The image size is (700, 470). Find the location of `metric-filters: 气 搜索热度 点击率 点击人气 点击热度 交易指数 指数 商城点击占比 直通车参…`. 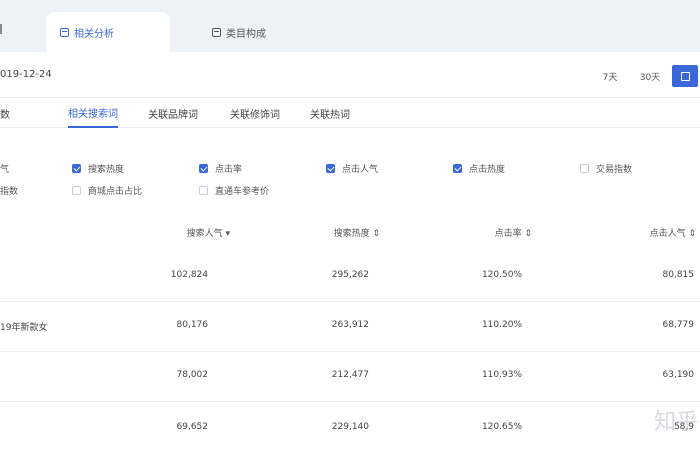

metric-filters: 气 搜索热度 点击率 点击人气 点击热度 交易指数 指数 商城点击占比 直通车参… is located at coordinates (350, 179).